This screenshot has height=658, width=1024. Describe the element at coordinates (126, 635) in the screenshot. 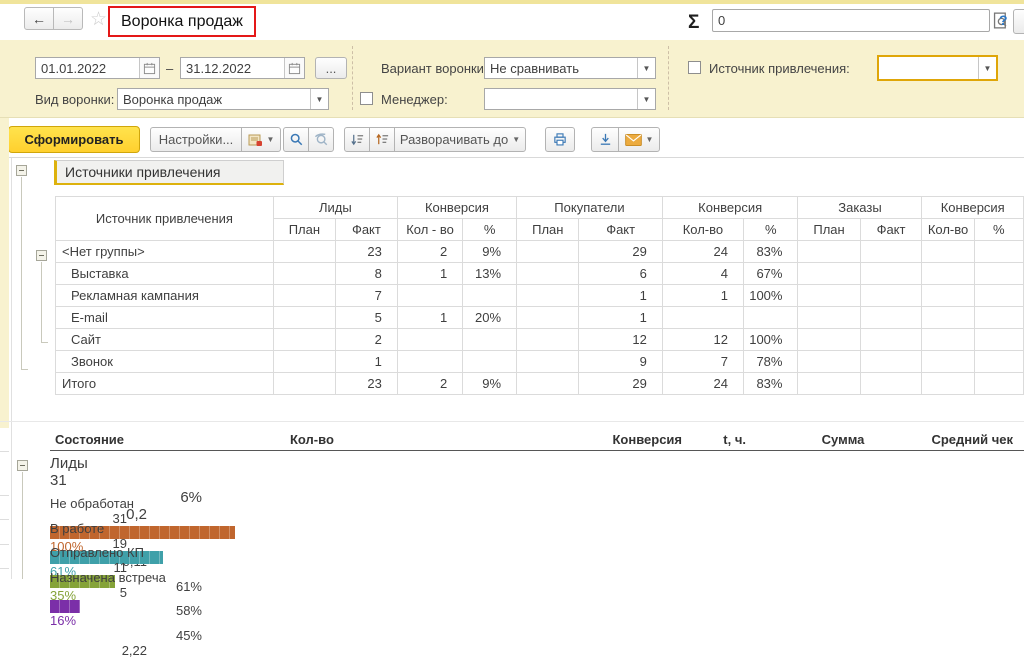

I see `funnel-conversion-cell: 45%` at that location.